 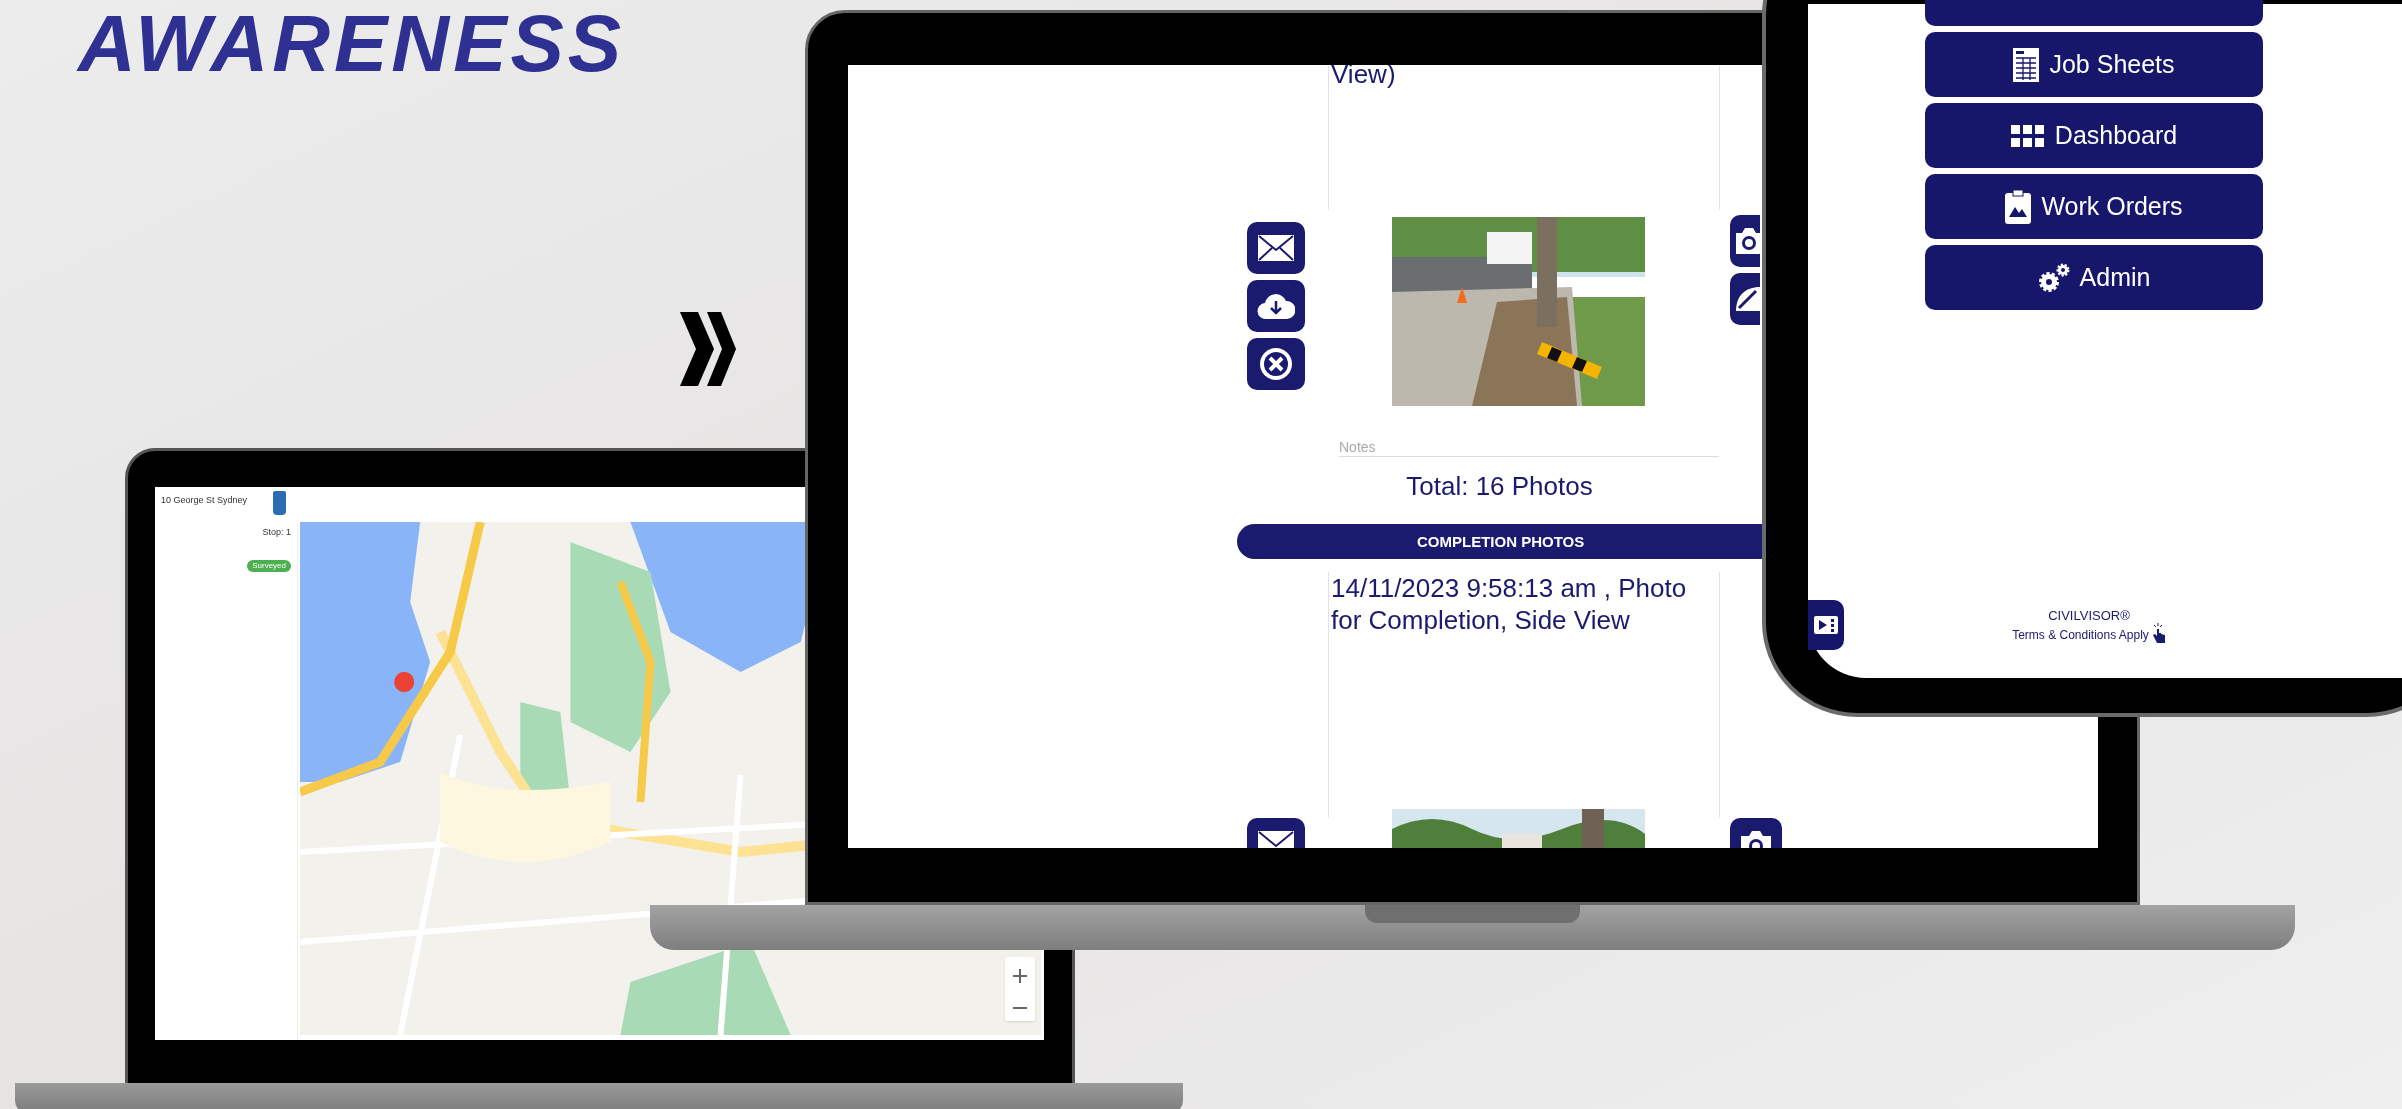 I want to click on download-button, so click(x=1276, y=306).